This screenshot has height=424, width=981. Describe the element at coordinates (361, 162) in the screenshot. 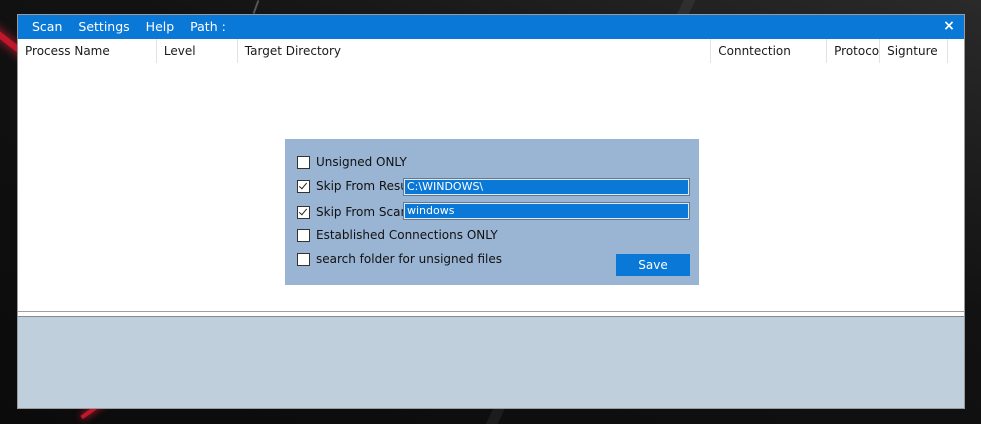

I see `unsigned-only-label: Unsigned ONLY` at that location.